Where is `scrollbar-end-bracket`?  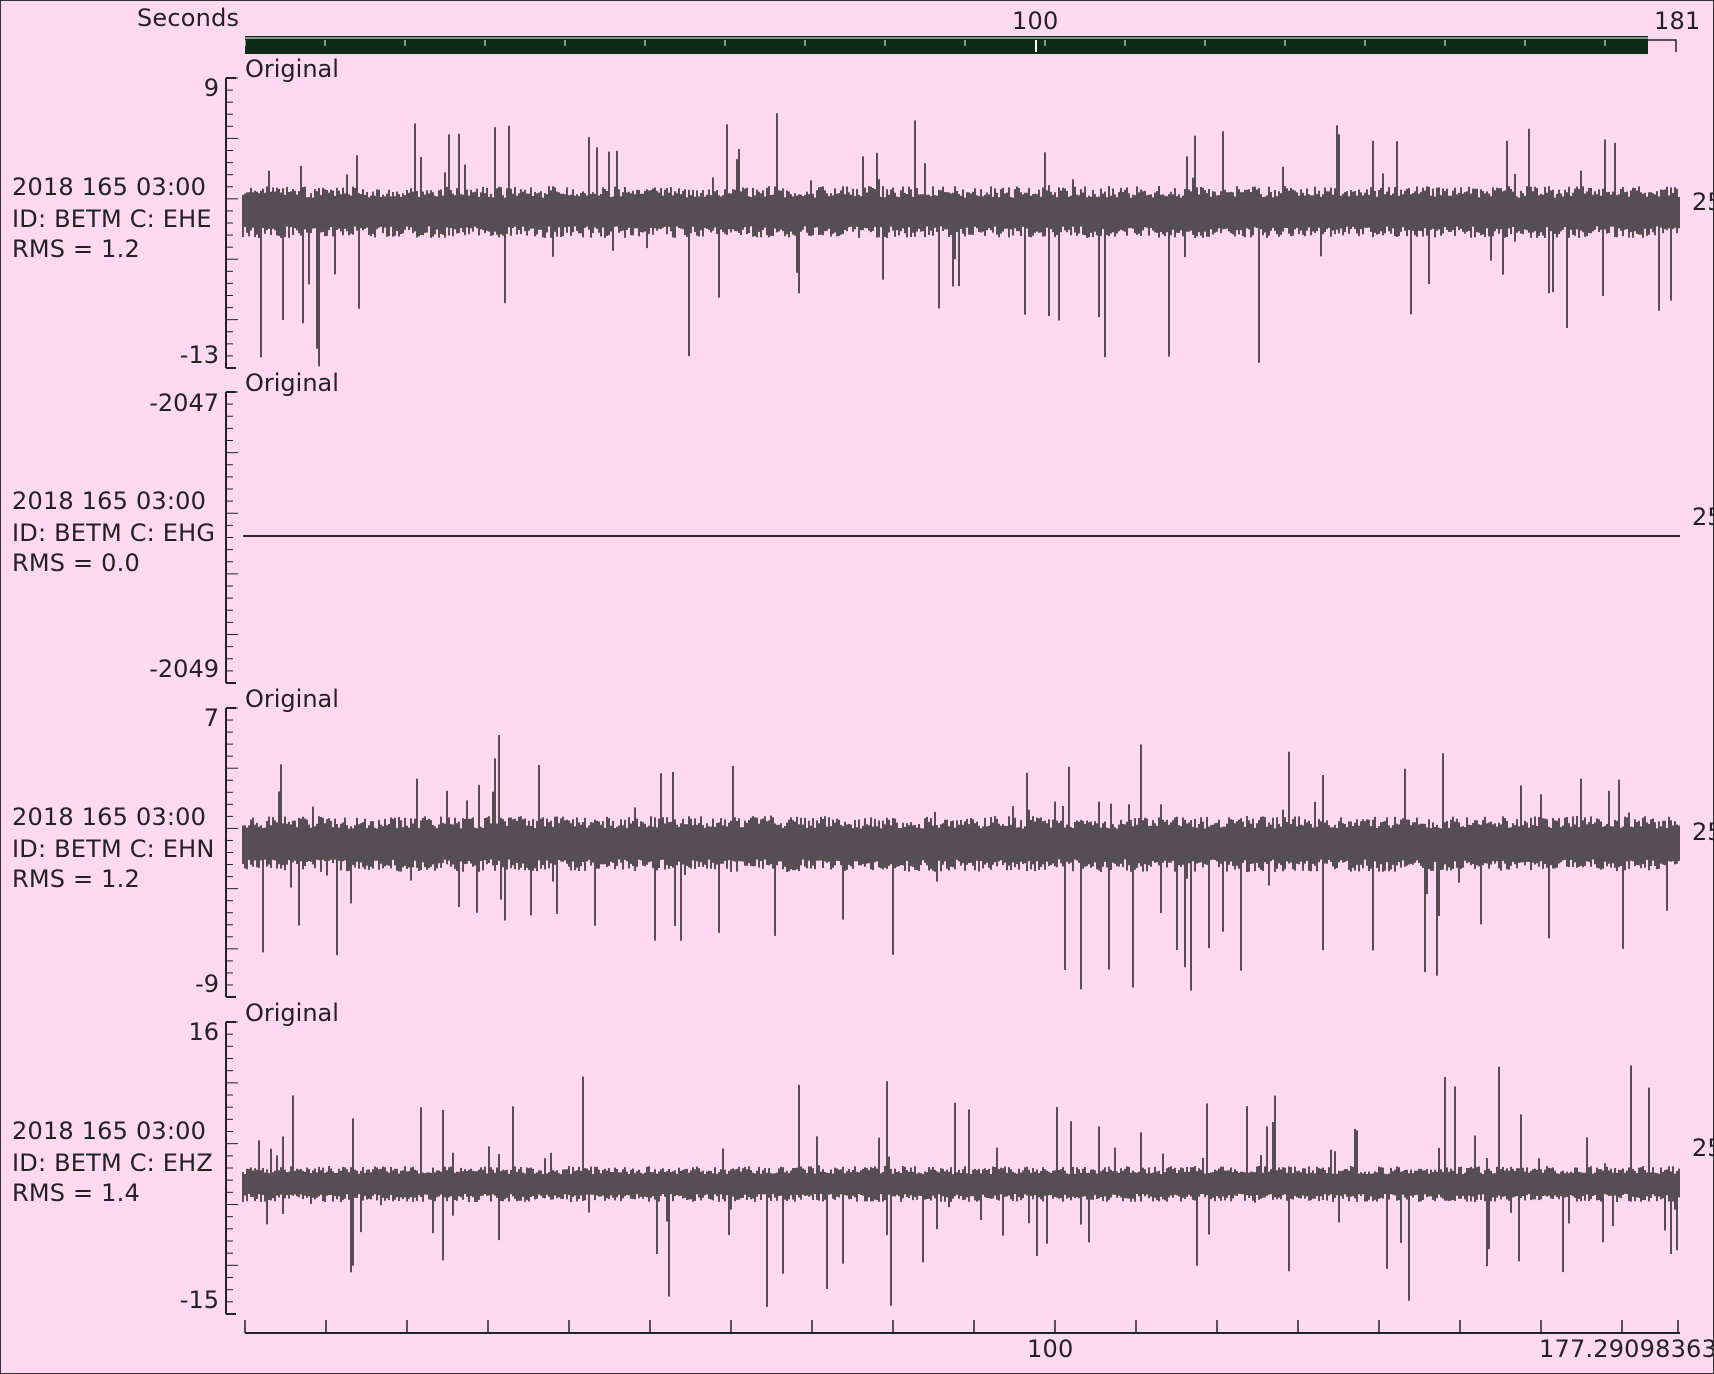
scrollbar-end-bracket is located at coordinates (1662, 45).